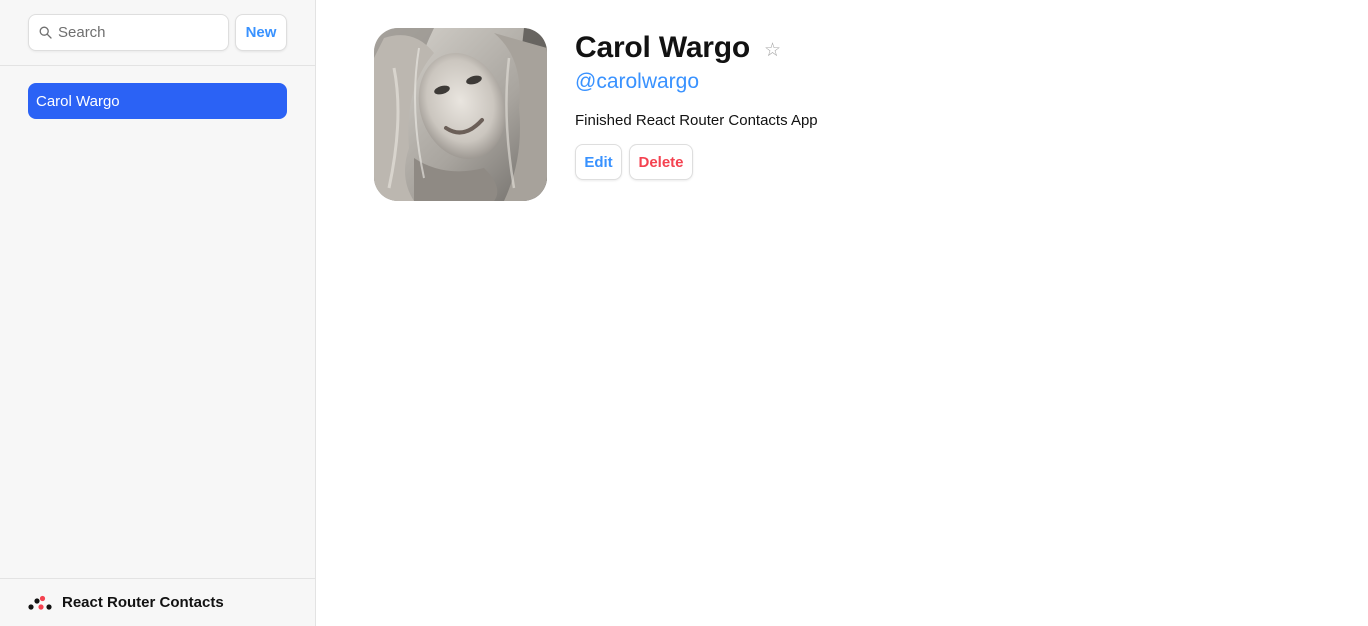 Image resolution: width=1368 pixels, height=626 pixels. What do you see at coordinates (143, 602) in the screenshot?
I see `app-title: React Router Contacts` at bounding box center [143, 602].